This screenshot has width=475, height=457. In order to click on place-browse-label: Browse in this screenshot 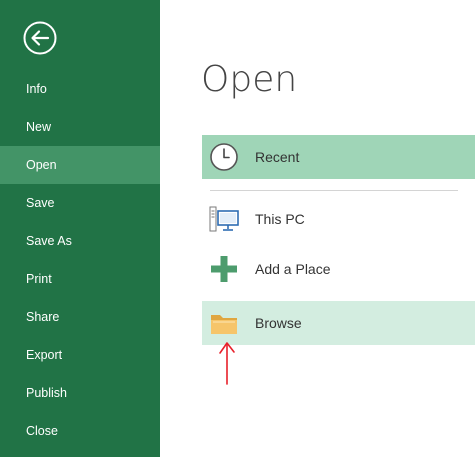, I will do `click(278, 323)`.